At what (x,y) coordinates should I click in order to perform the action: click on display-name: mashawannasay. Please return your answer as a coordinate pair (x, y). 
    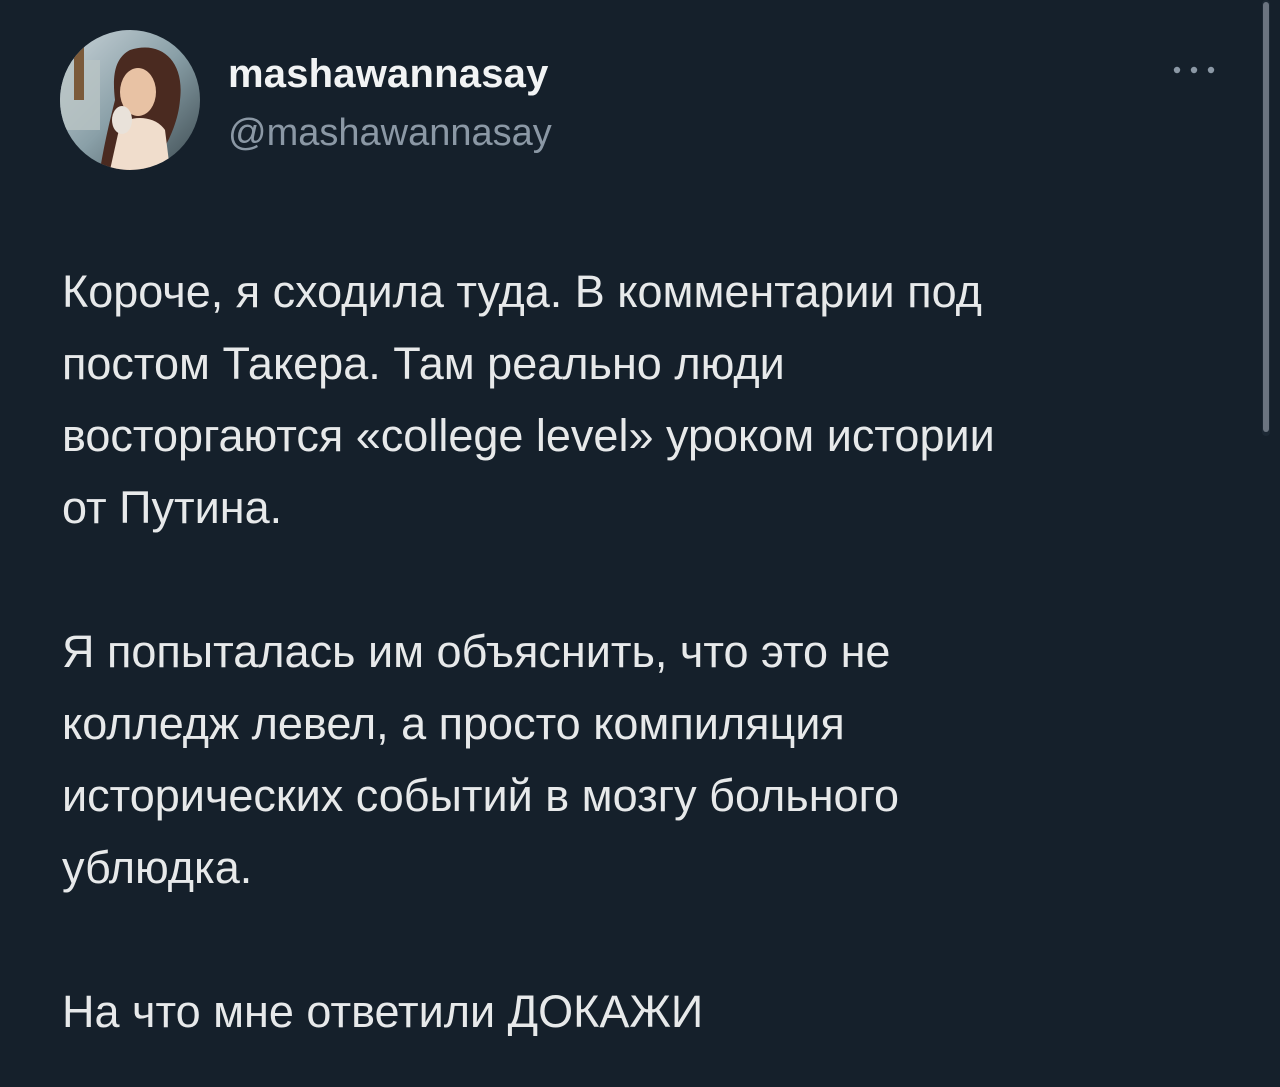
    Looking at the image, I should click on (388, 74).